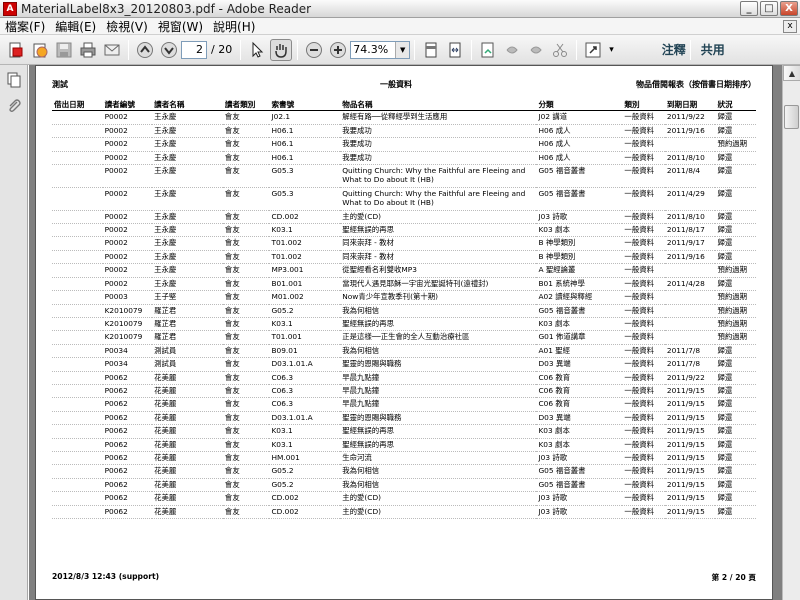 The width and height of the screenshot is (800, 600). What do you see at coordinates (579, 471) in the screenshot?
I see `table-cell: G05 福音叢書` at bounding box center [579, 471].